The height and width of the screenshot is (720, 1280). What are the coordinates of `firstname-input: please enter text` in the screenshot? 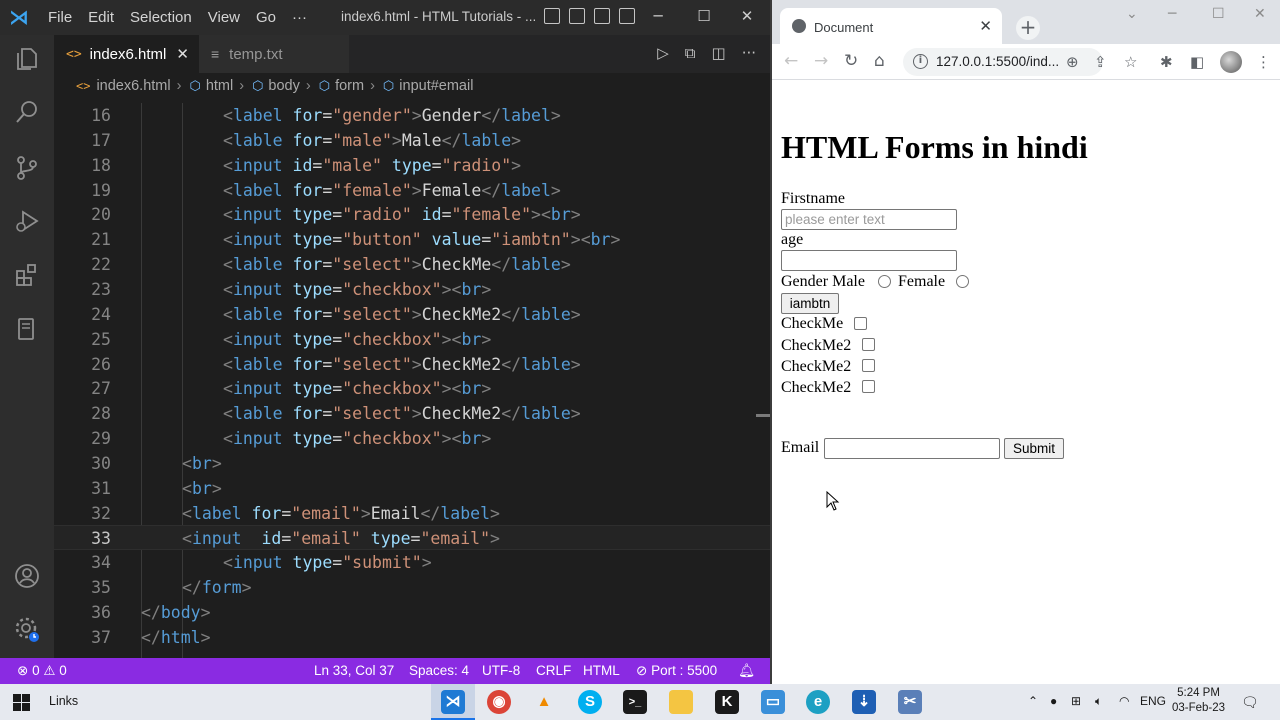 It's located at (869, 219).